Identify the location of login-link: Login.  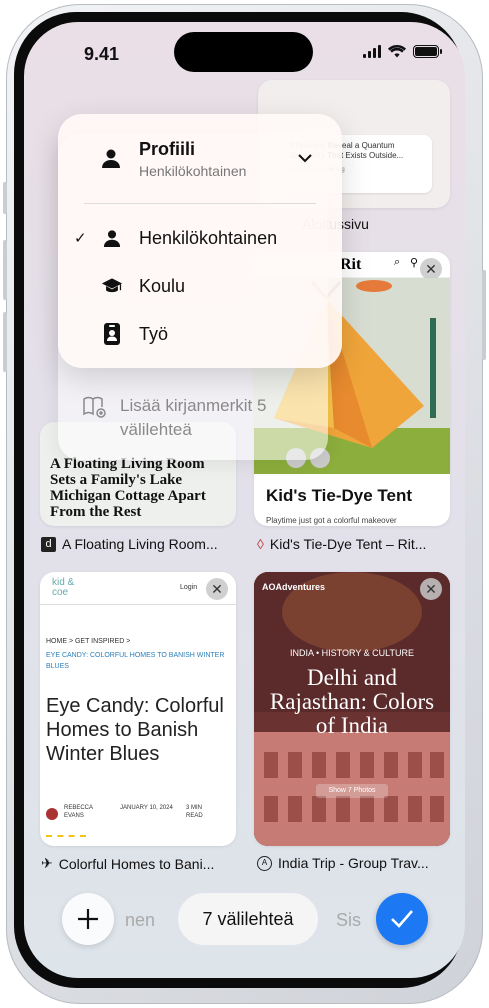
(188, 587).